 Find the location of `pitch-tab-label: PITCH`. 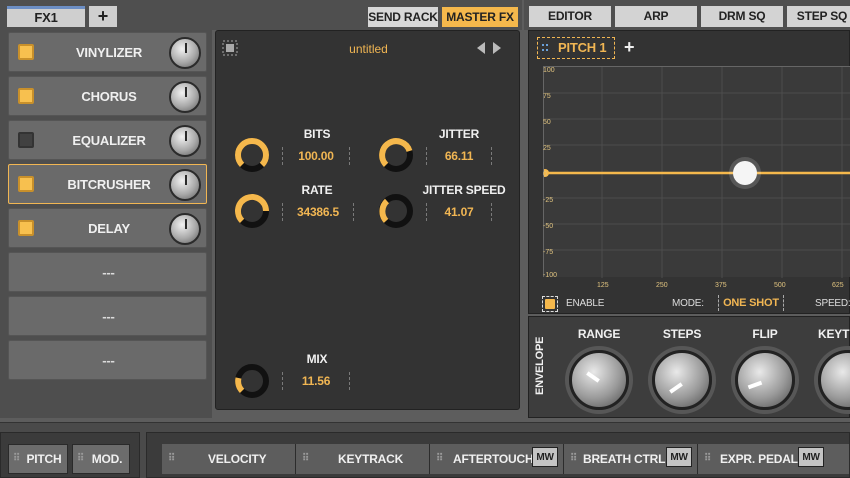

pitch-tab-label: PITCH is located at coordinates (44, 459).